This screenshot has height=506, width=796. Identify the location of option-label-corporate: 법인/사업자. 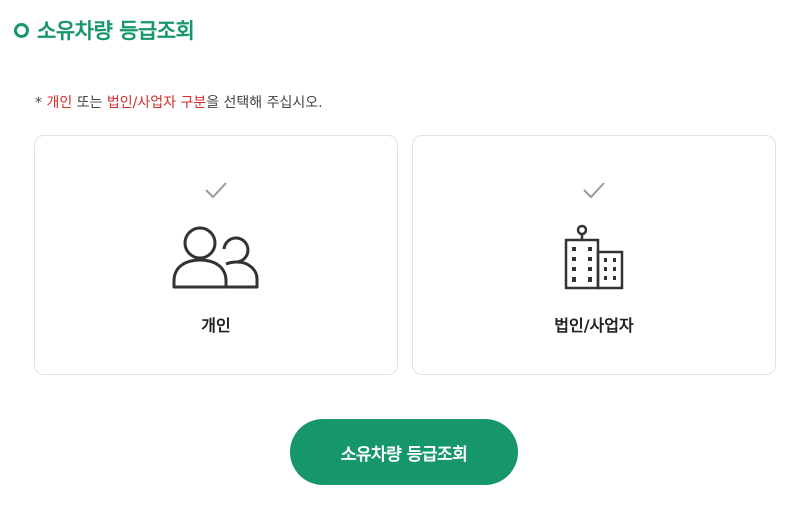
(594, 325).